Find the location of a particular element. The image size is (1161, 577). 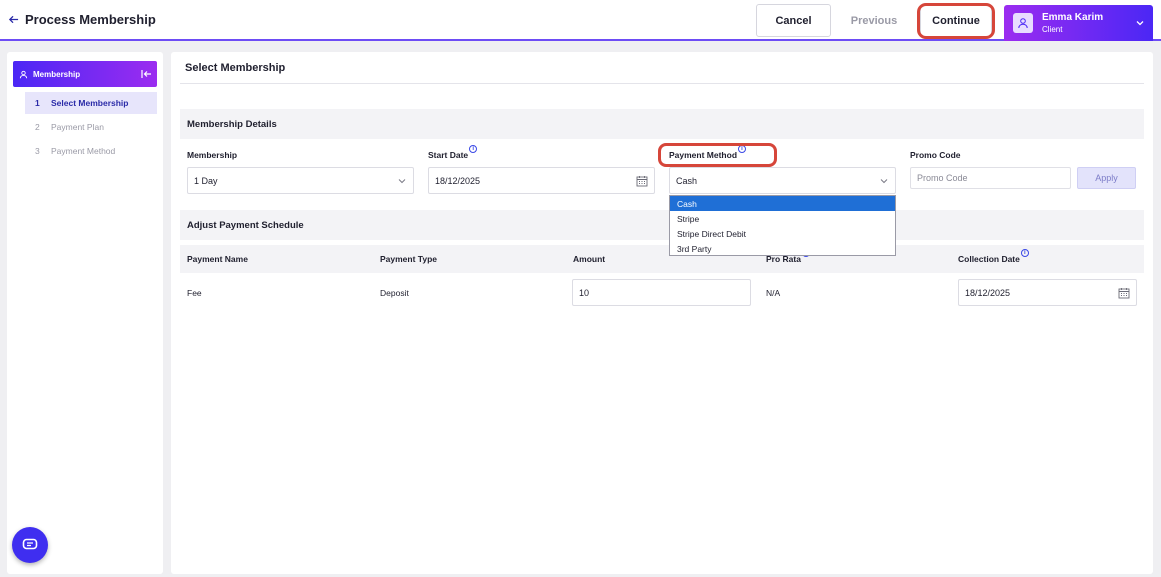

start-date-label-wrap: Start Datei is located at coordinates (453, 152).